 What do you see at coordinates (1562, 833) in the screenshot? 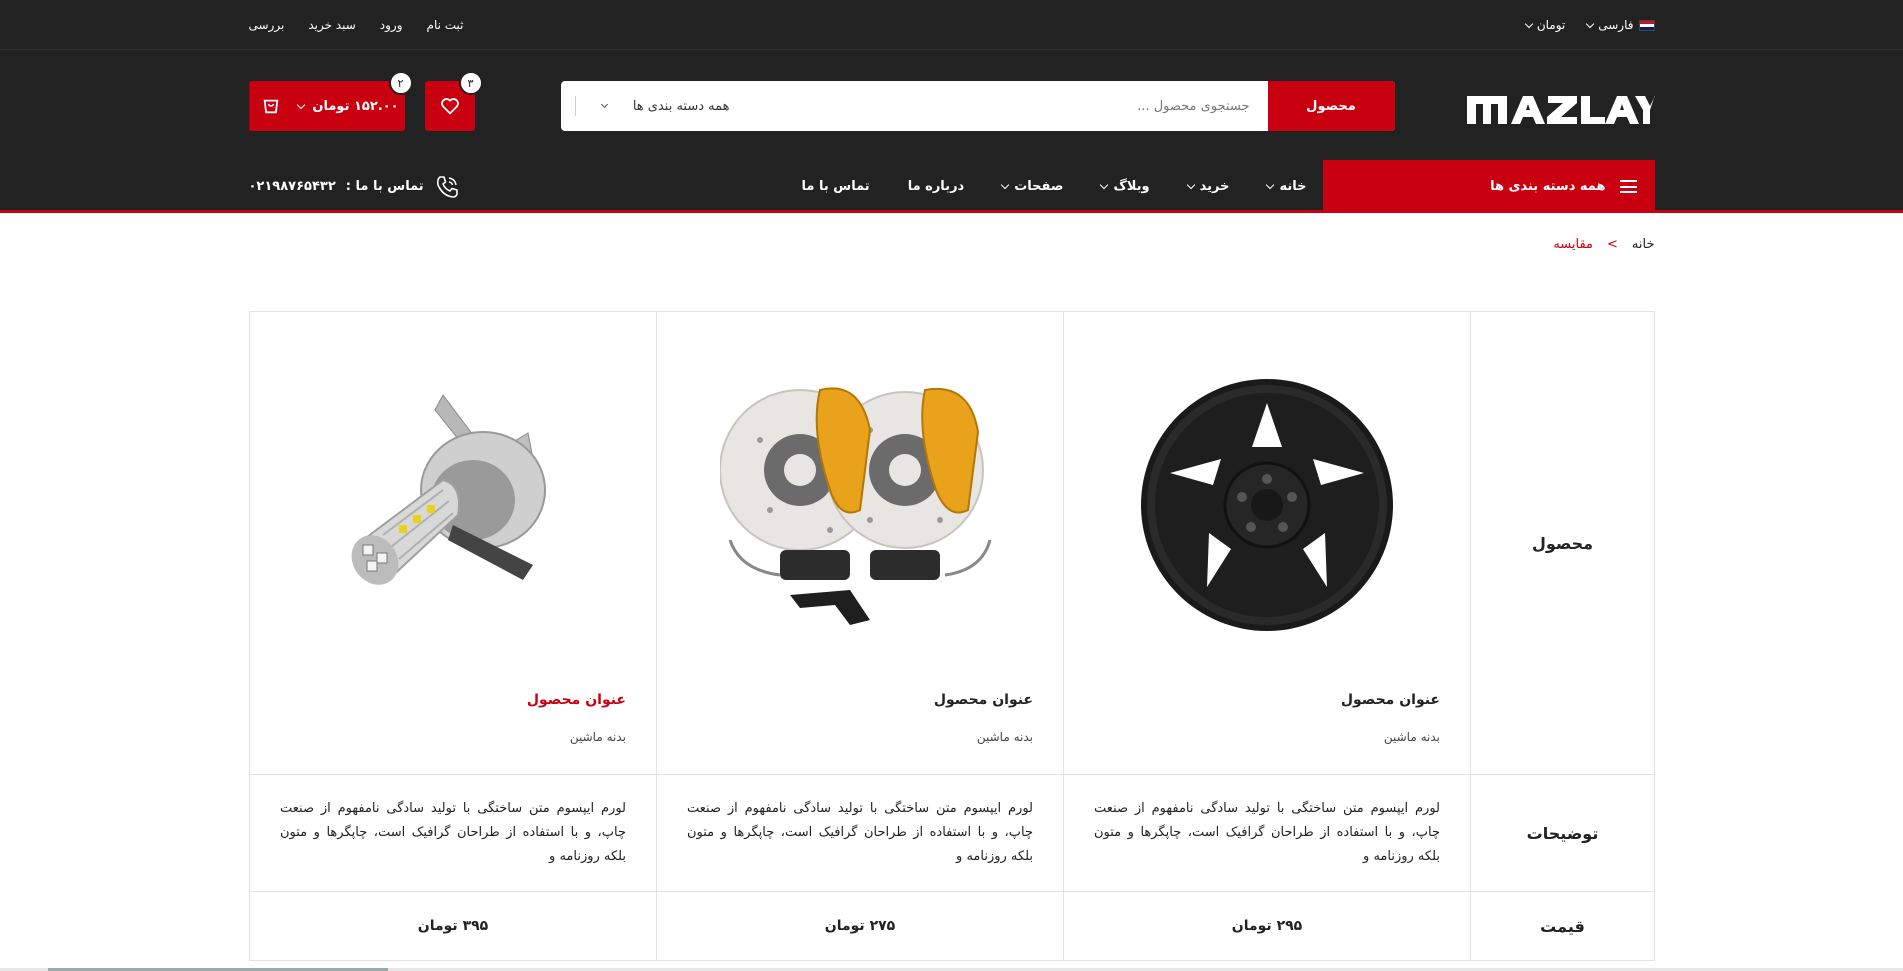
I see `row-label-description: توضیحات` at bounding box center [1562, 833].